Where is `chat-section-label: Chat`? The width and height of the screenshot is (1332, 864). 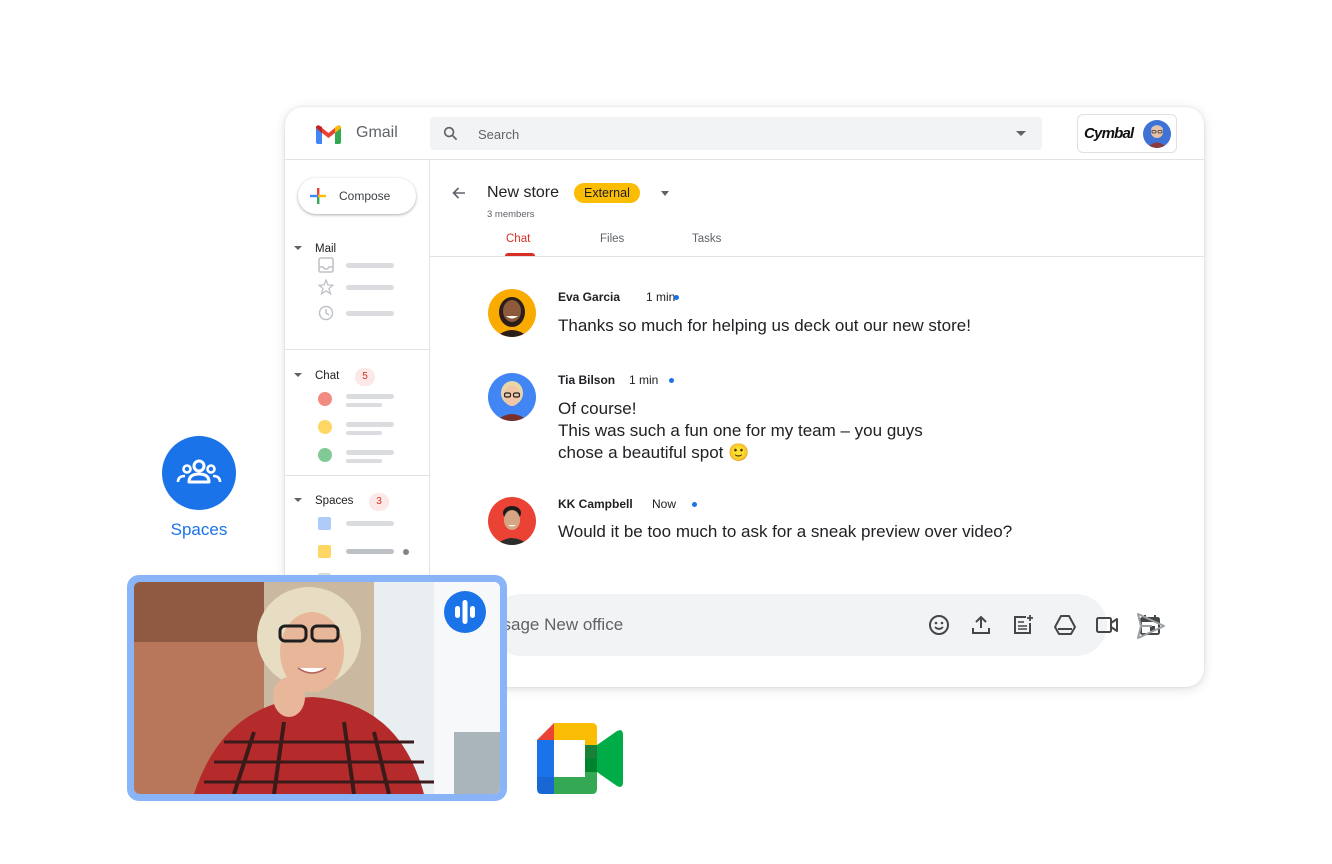
chat-section-label: Chat is located at coordinates (327, 376).